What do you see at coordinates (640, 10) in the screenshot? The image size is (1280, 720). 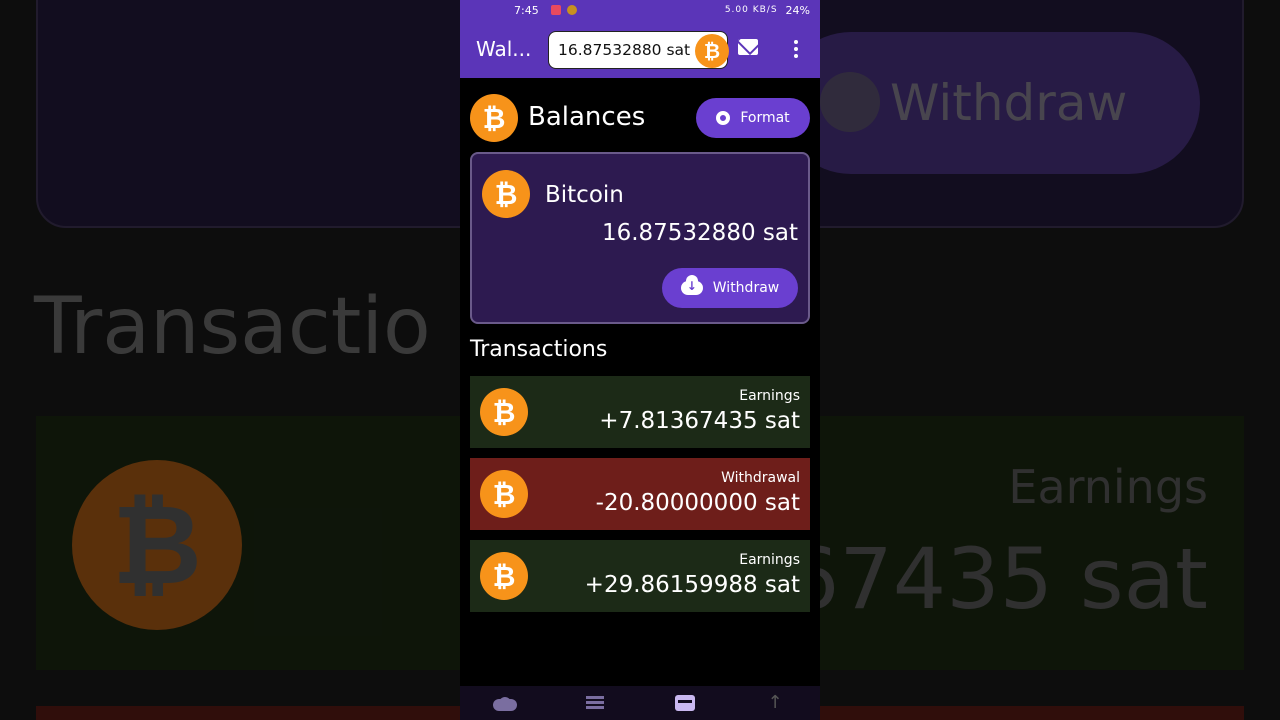 I see `status-bar: 7:45 5.00 KB/S 24%` at bounding box center [640, 10].